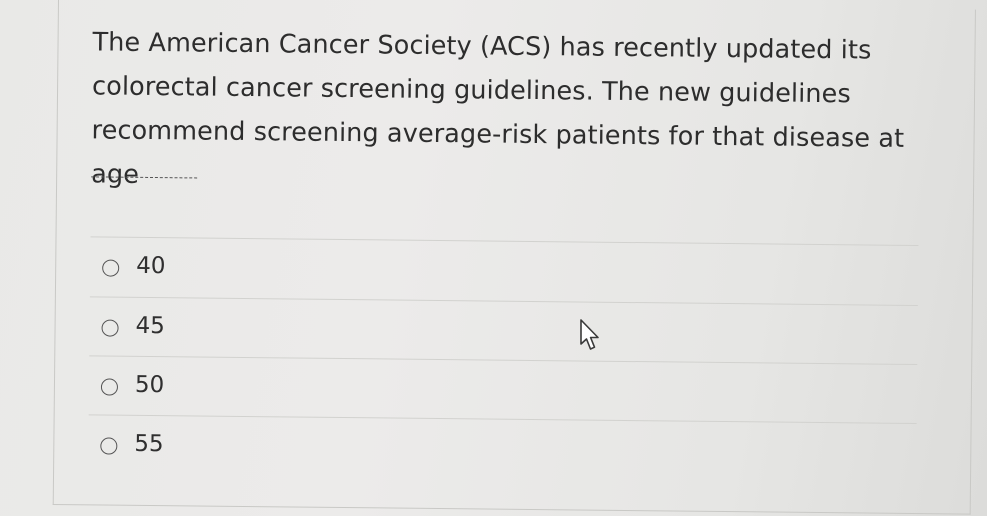  What do you see at coordinates (504, 270) in the screenshot?
I see `answer-option-40: 40` at bounding box center [504, 270].